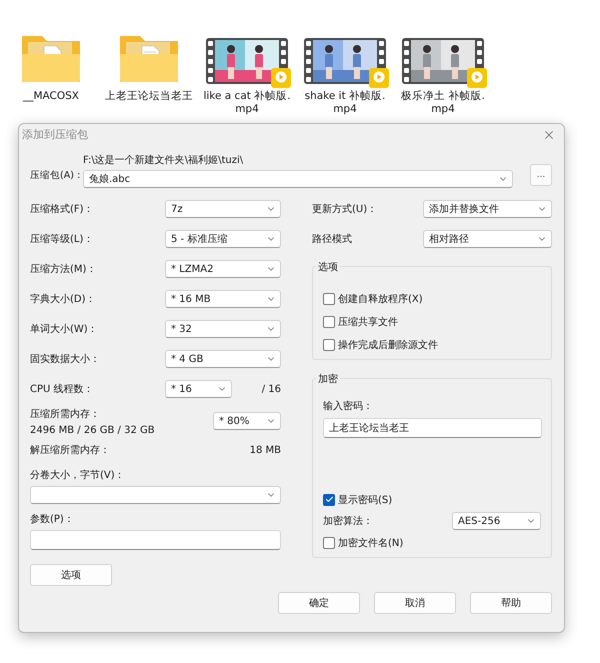 The width and height of the screenshot is (600, 663). What do you see at coordinates (371, 543) in the screenshot?
I see `checkbox-label: 加密文件名(N)` at bounding box center [371, 543].